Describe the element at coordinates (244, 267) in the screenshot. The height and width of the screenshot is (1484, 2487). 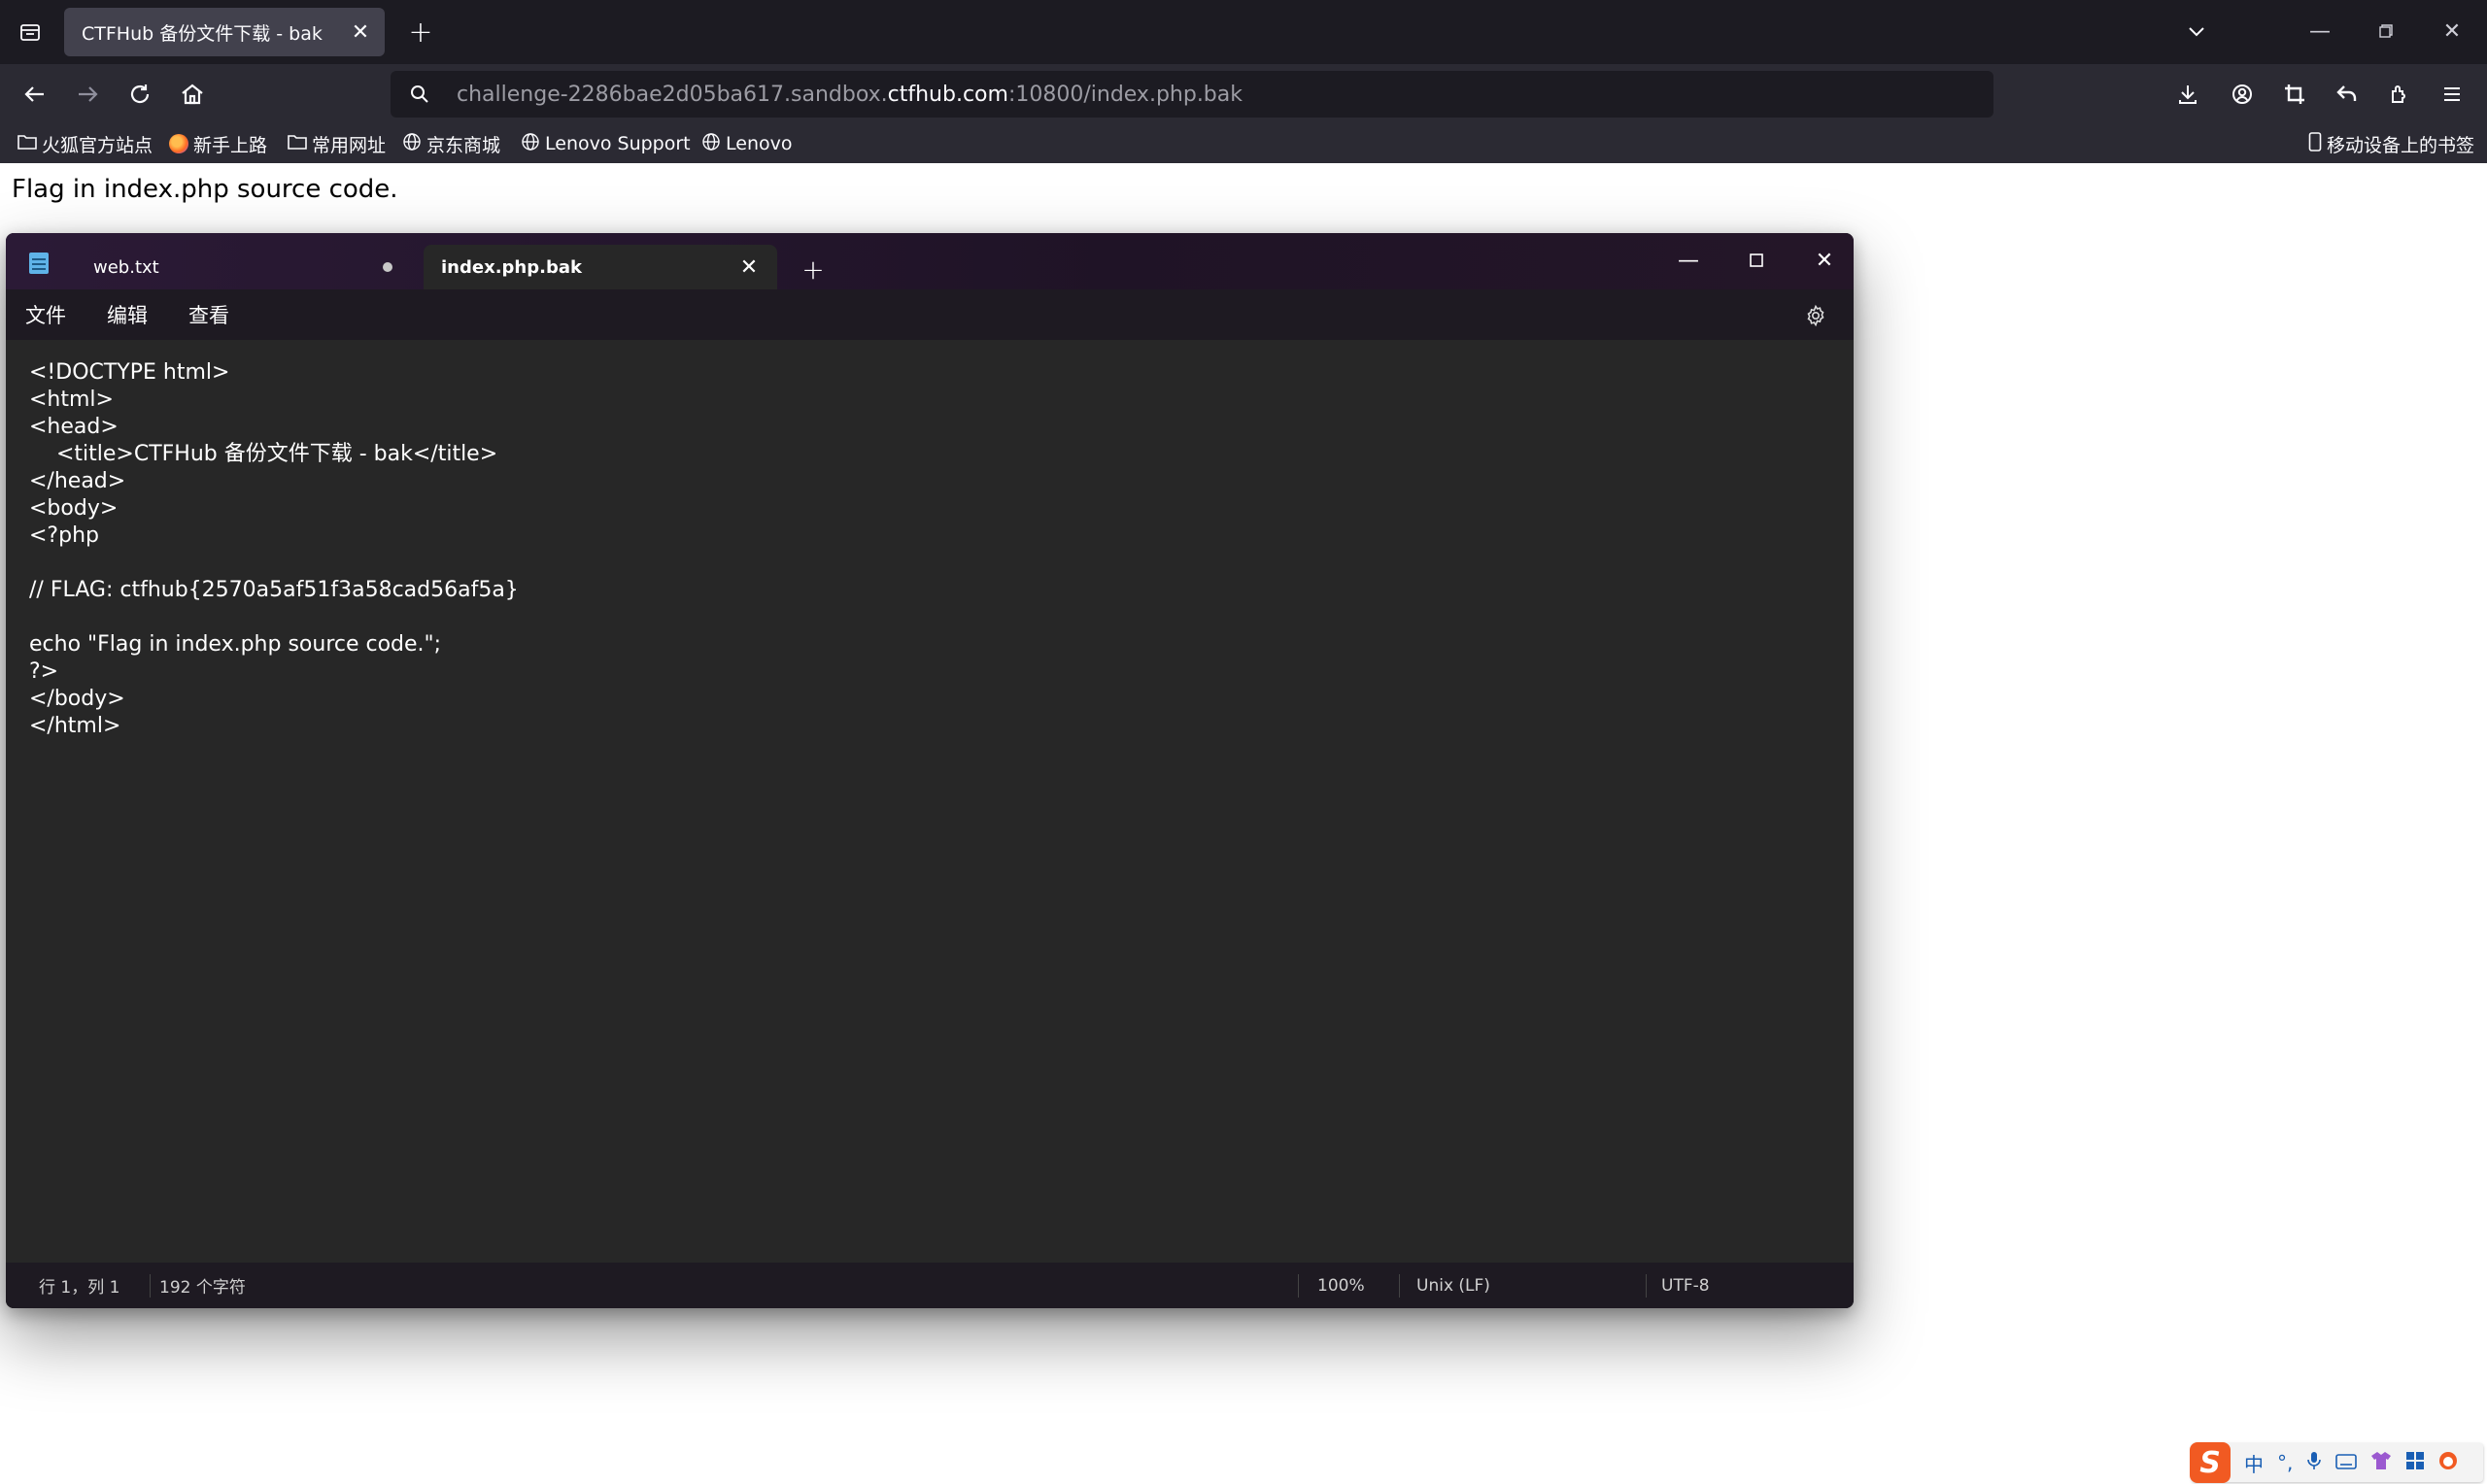
I see `notepad-tab-web-txt: web.txt` at that location.